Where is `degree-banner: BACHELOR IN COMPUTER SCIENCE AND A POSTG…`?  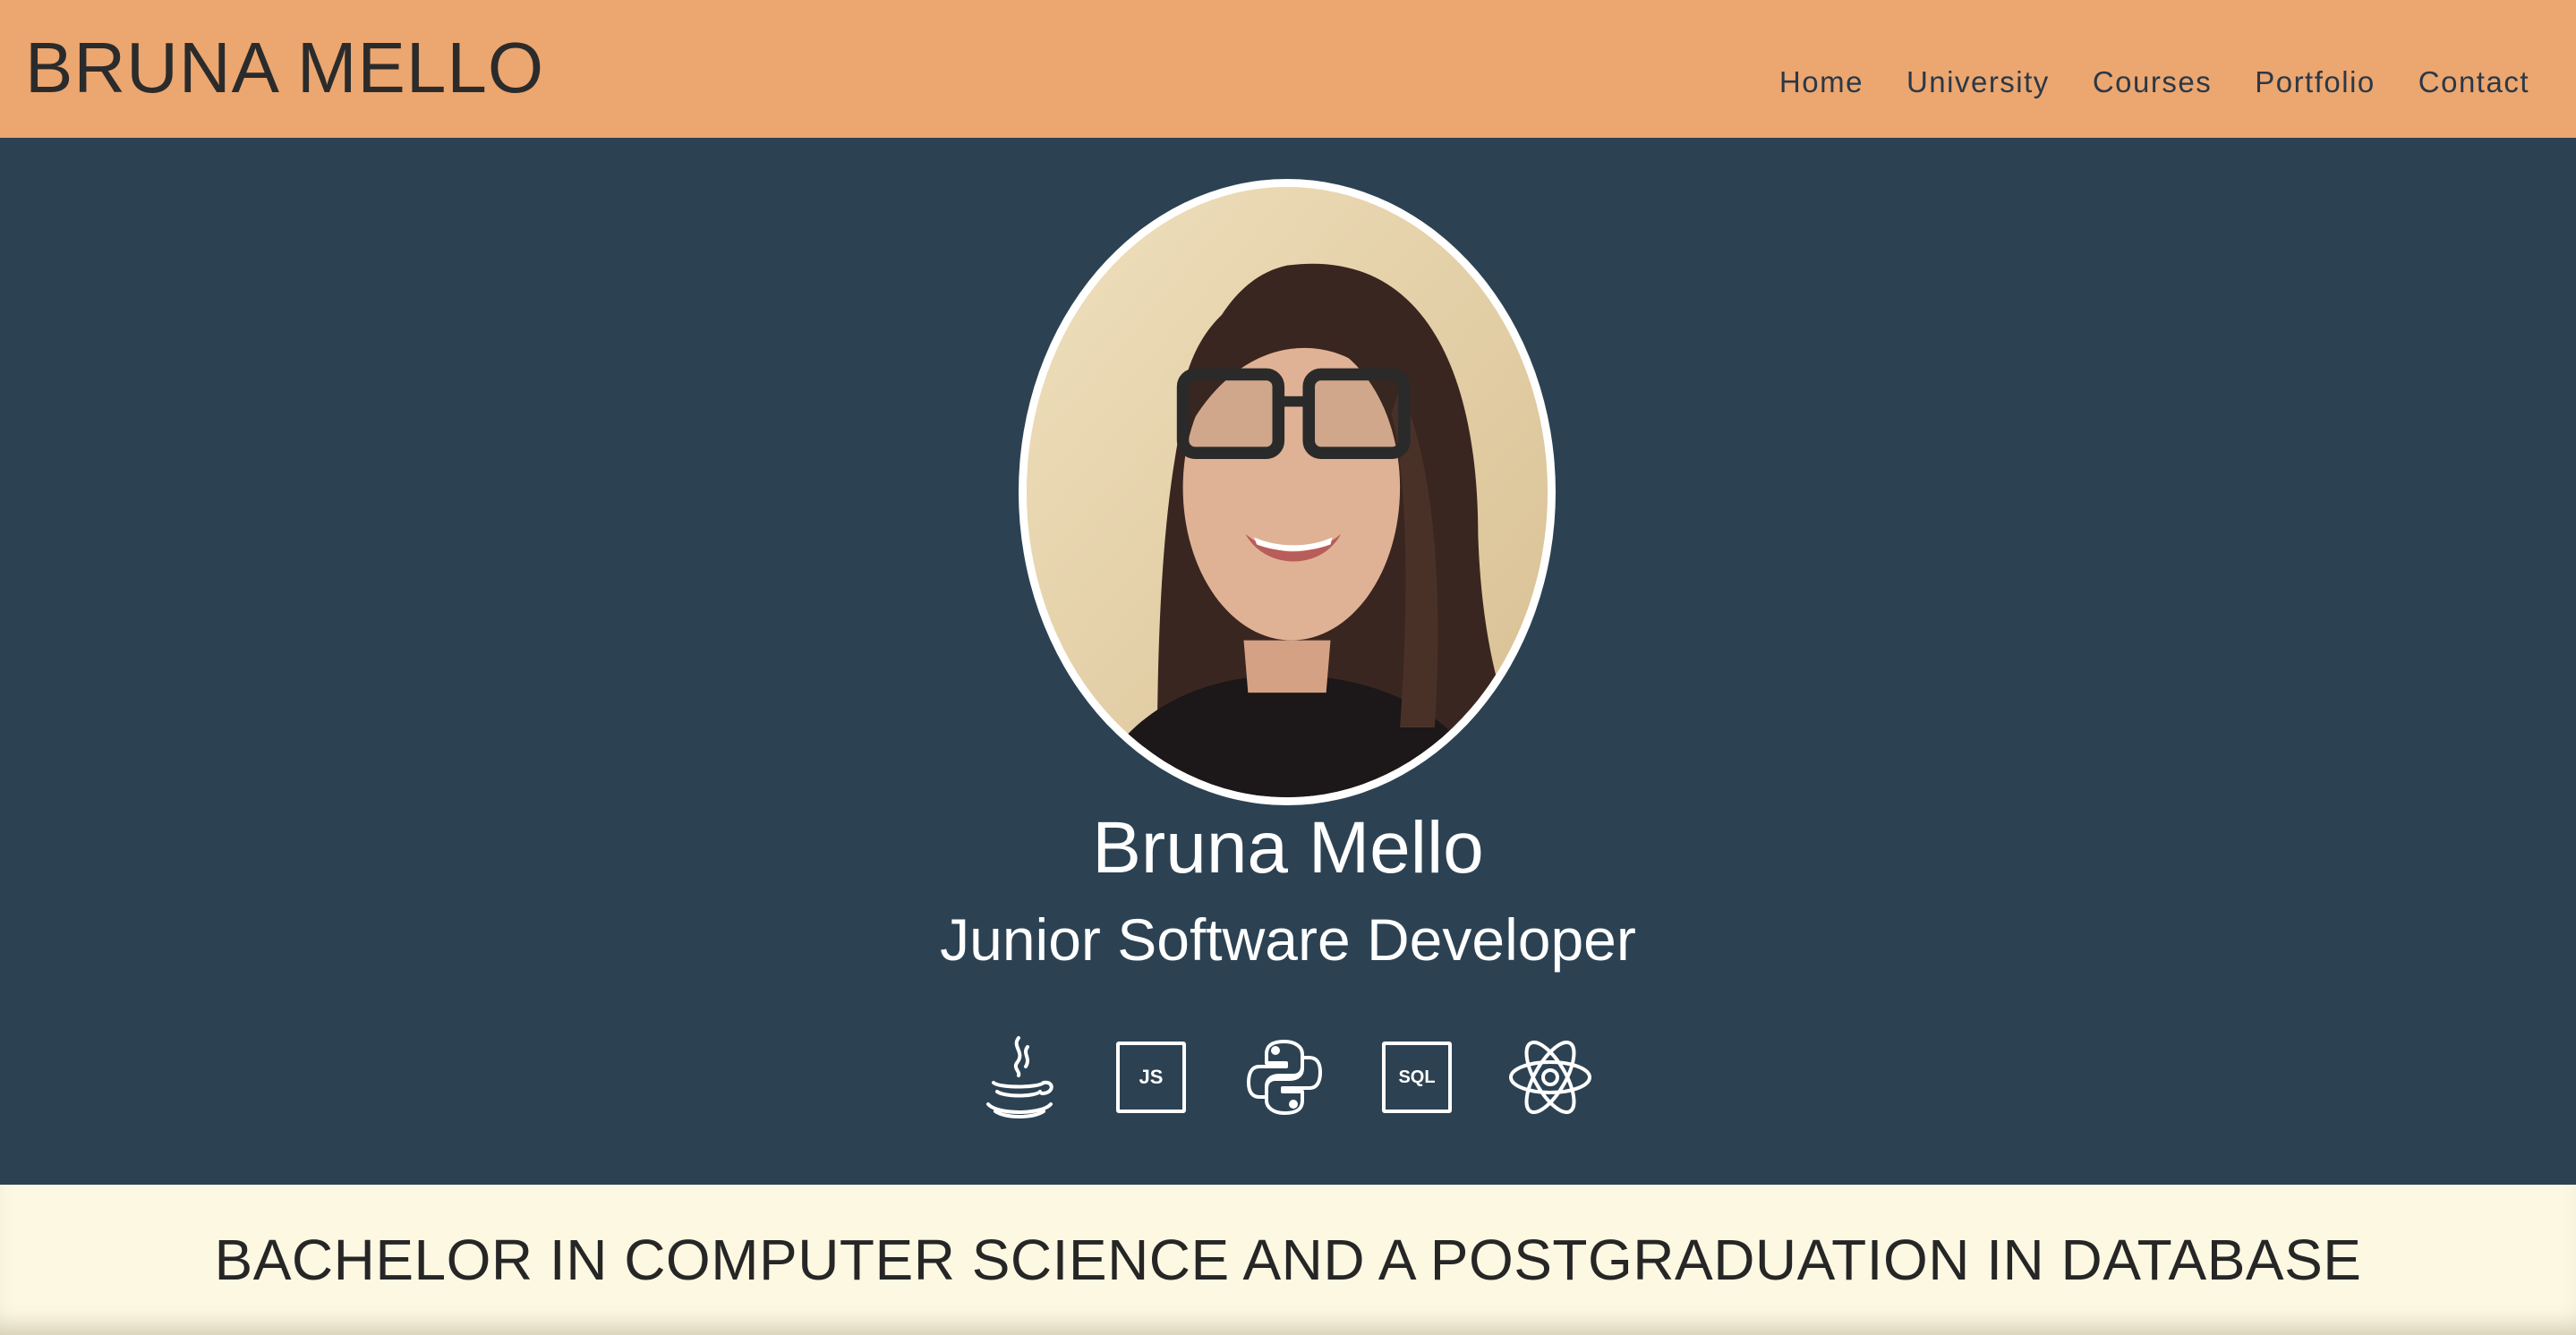
degree-banner: BACHELOR IN COMPUTER SCIENCE AND A POSTG… is located at coordinates (1288, 1260).